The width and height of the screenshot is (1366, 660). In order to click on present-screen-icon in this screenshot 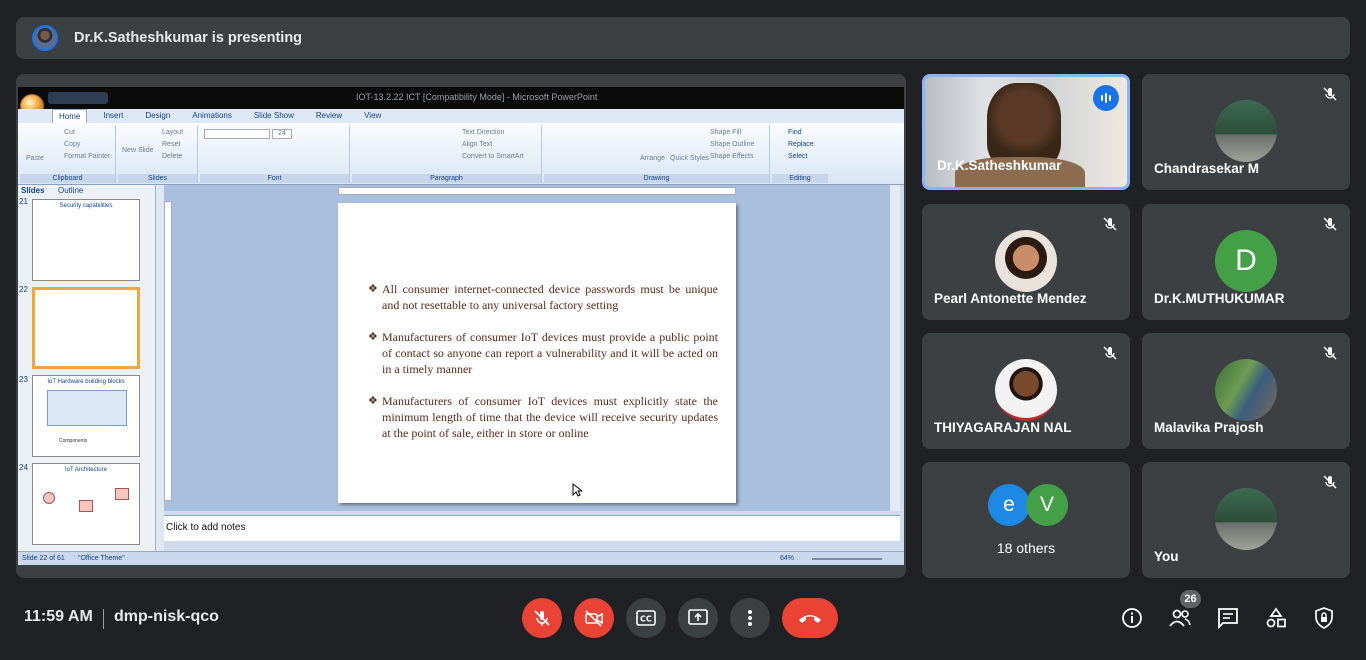, I will do `click(698, 617)`.